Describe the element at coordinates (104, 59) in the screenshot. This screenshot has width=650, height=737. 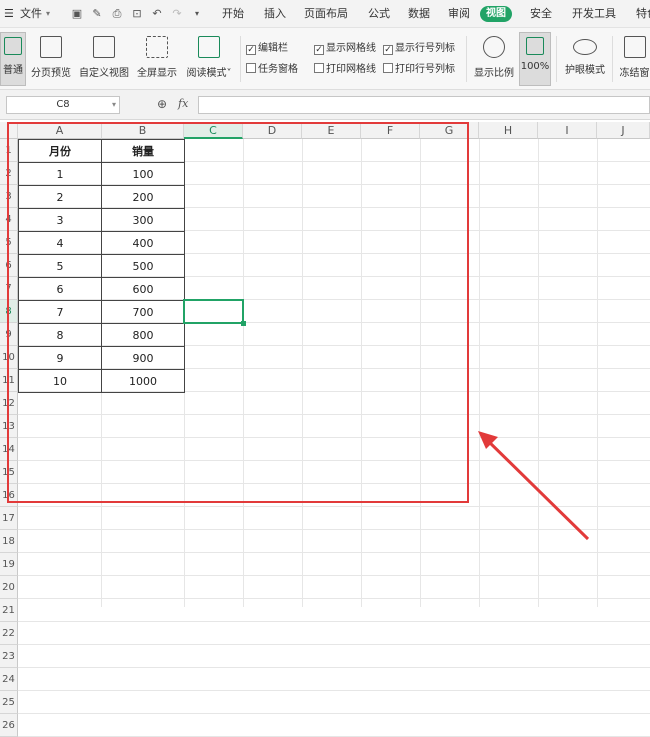
I see `custom-view-button: 自定义视图` at that location.